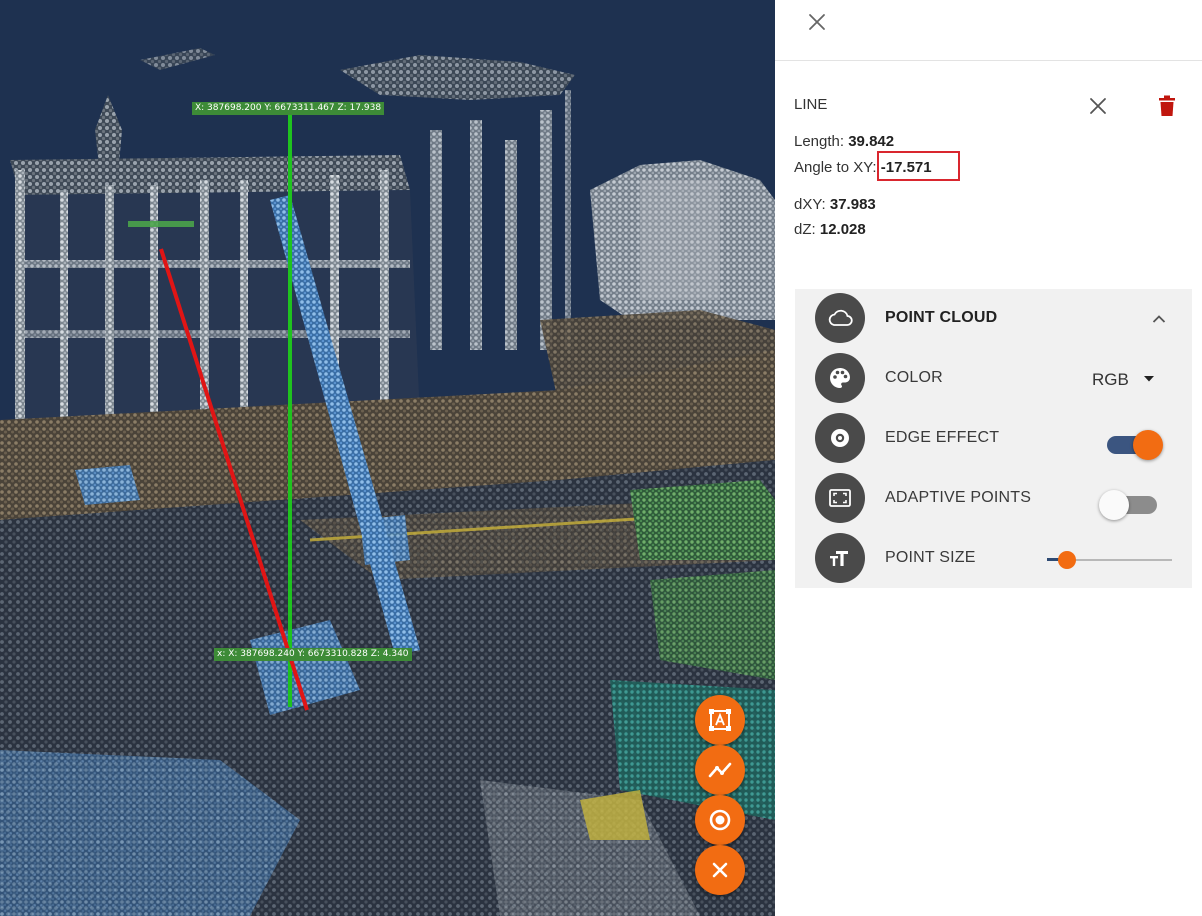 This screenshot has height=916, width=1202. What do you see at coordinates (1132, 503) in the screenshot?
I see `adaptive-points-toggle` at bounding box center [1132, 503].